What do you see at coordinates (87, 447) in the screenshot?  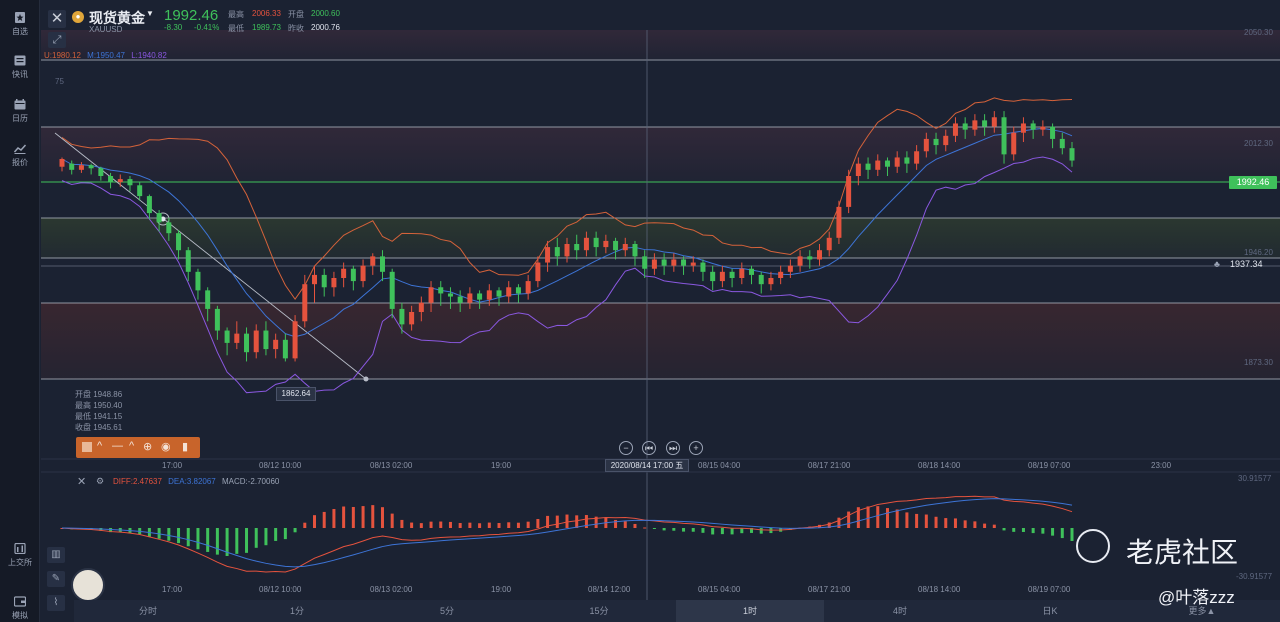 I see `color-swatch-icon` at bounding box center [87, 447].